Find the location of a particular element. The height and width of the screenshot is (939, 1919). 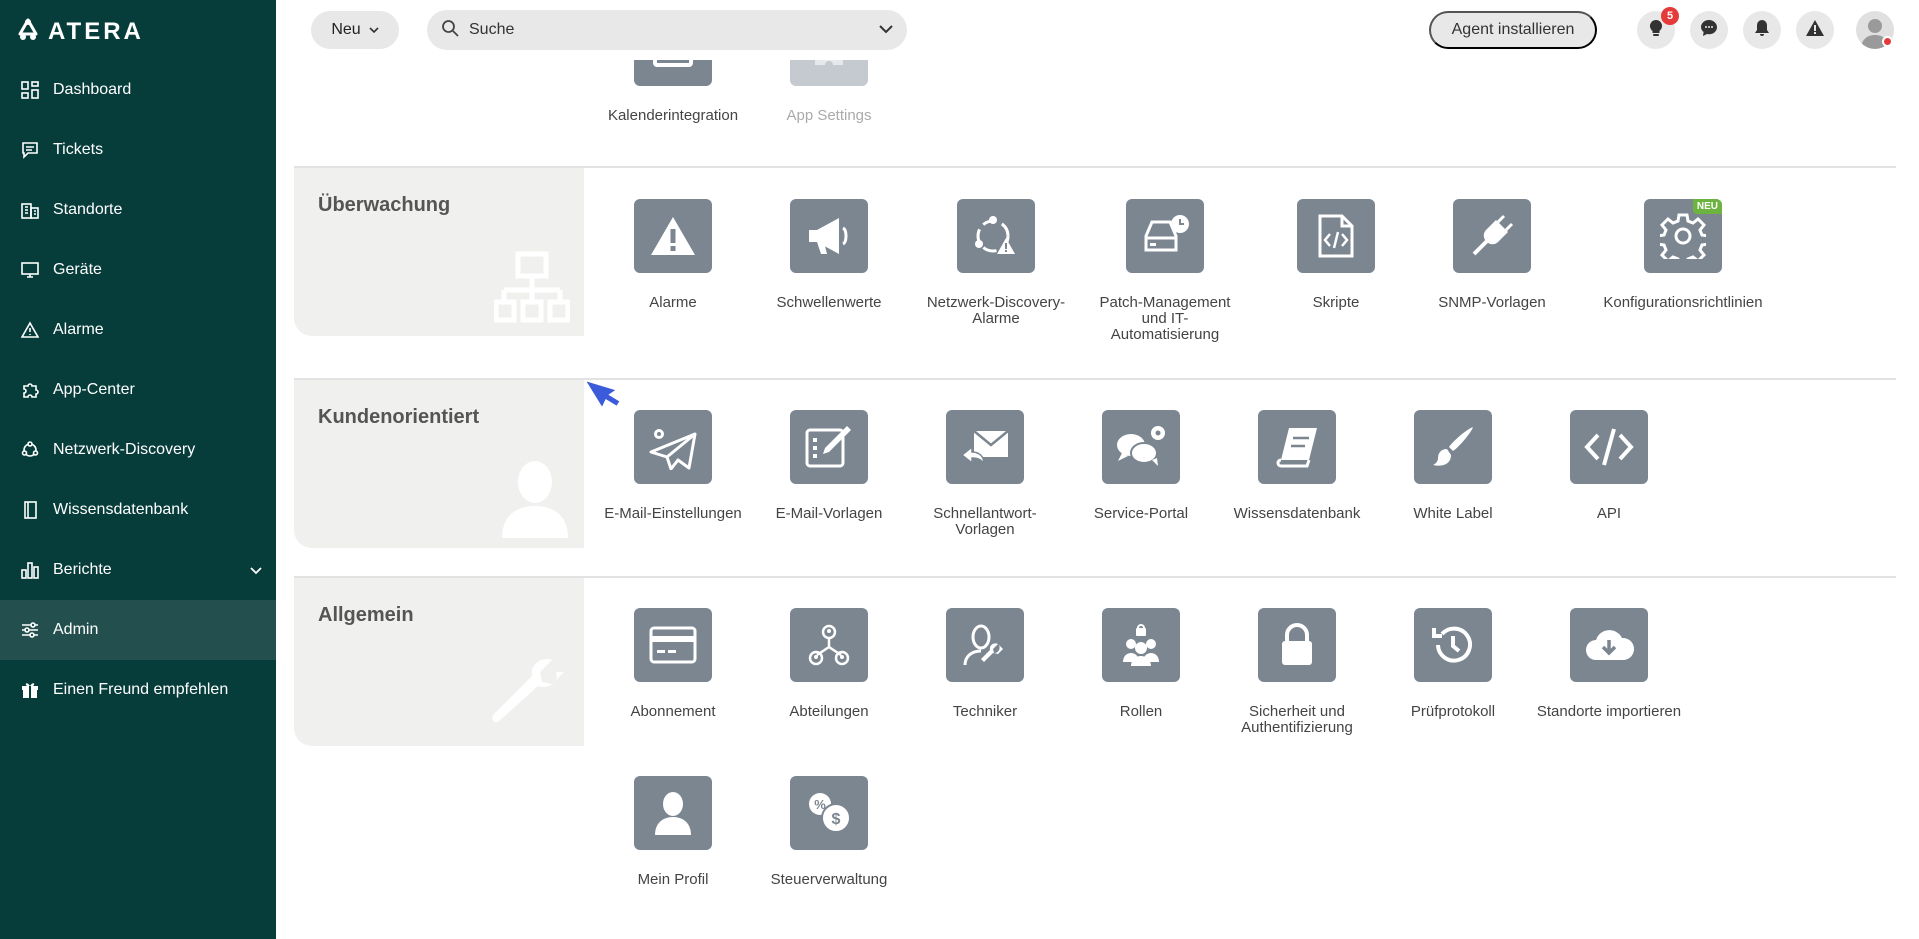

tile-label: Steuerverwaltung is located at coordinates (829, 879).